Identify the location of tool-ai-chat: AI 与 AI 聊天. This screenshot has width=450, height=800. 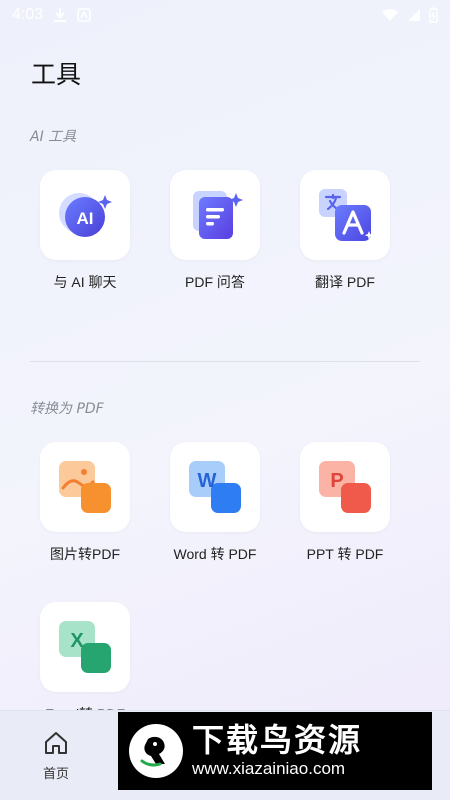
(85, 231).